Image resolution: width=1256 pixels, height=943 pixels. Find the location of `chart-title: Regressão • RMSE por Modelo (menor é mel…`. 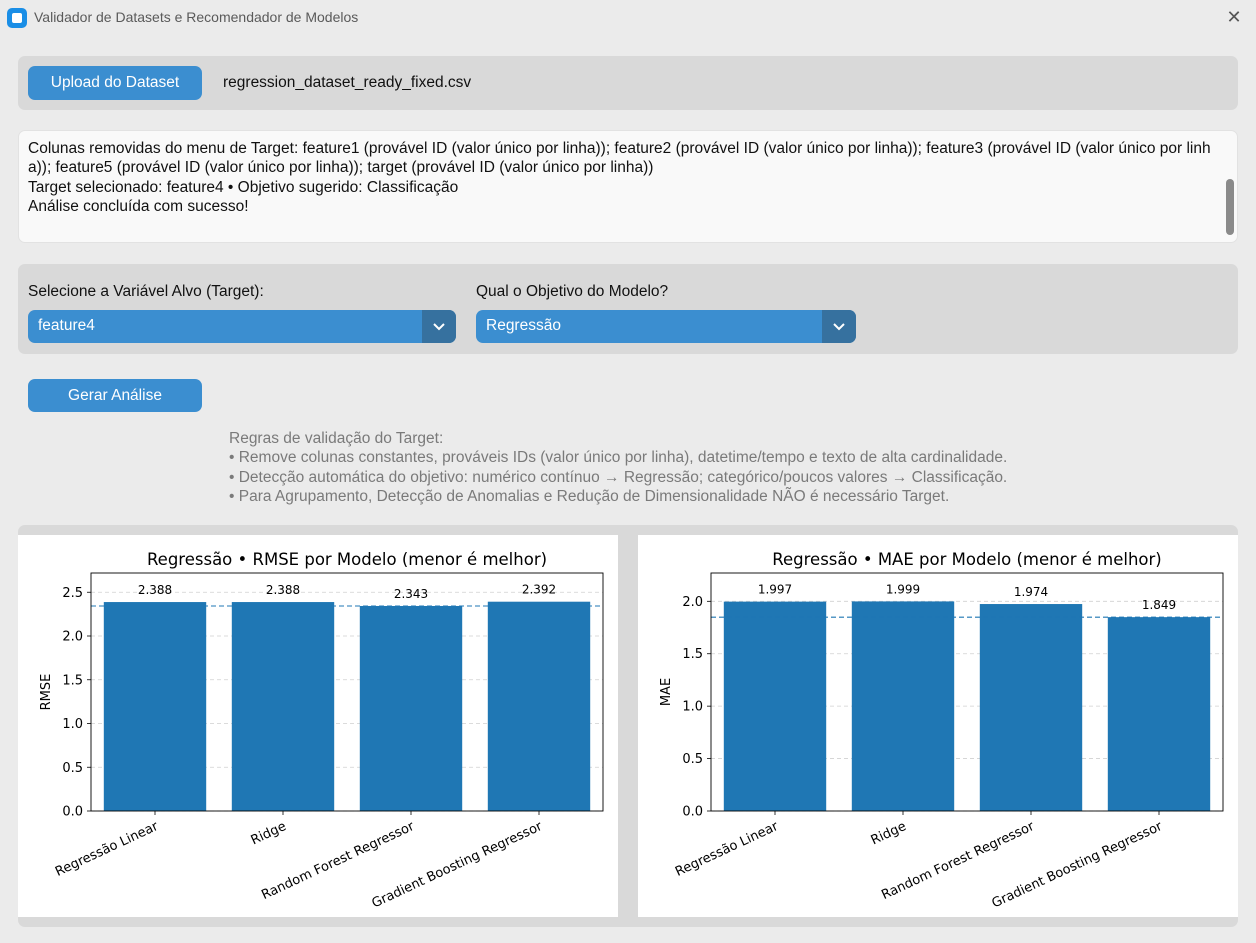

chart-title: Regressão • RMSE por Modelo (menor é mel… is located at coordinates (347, 559).